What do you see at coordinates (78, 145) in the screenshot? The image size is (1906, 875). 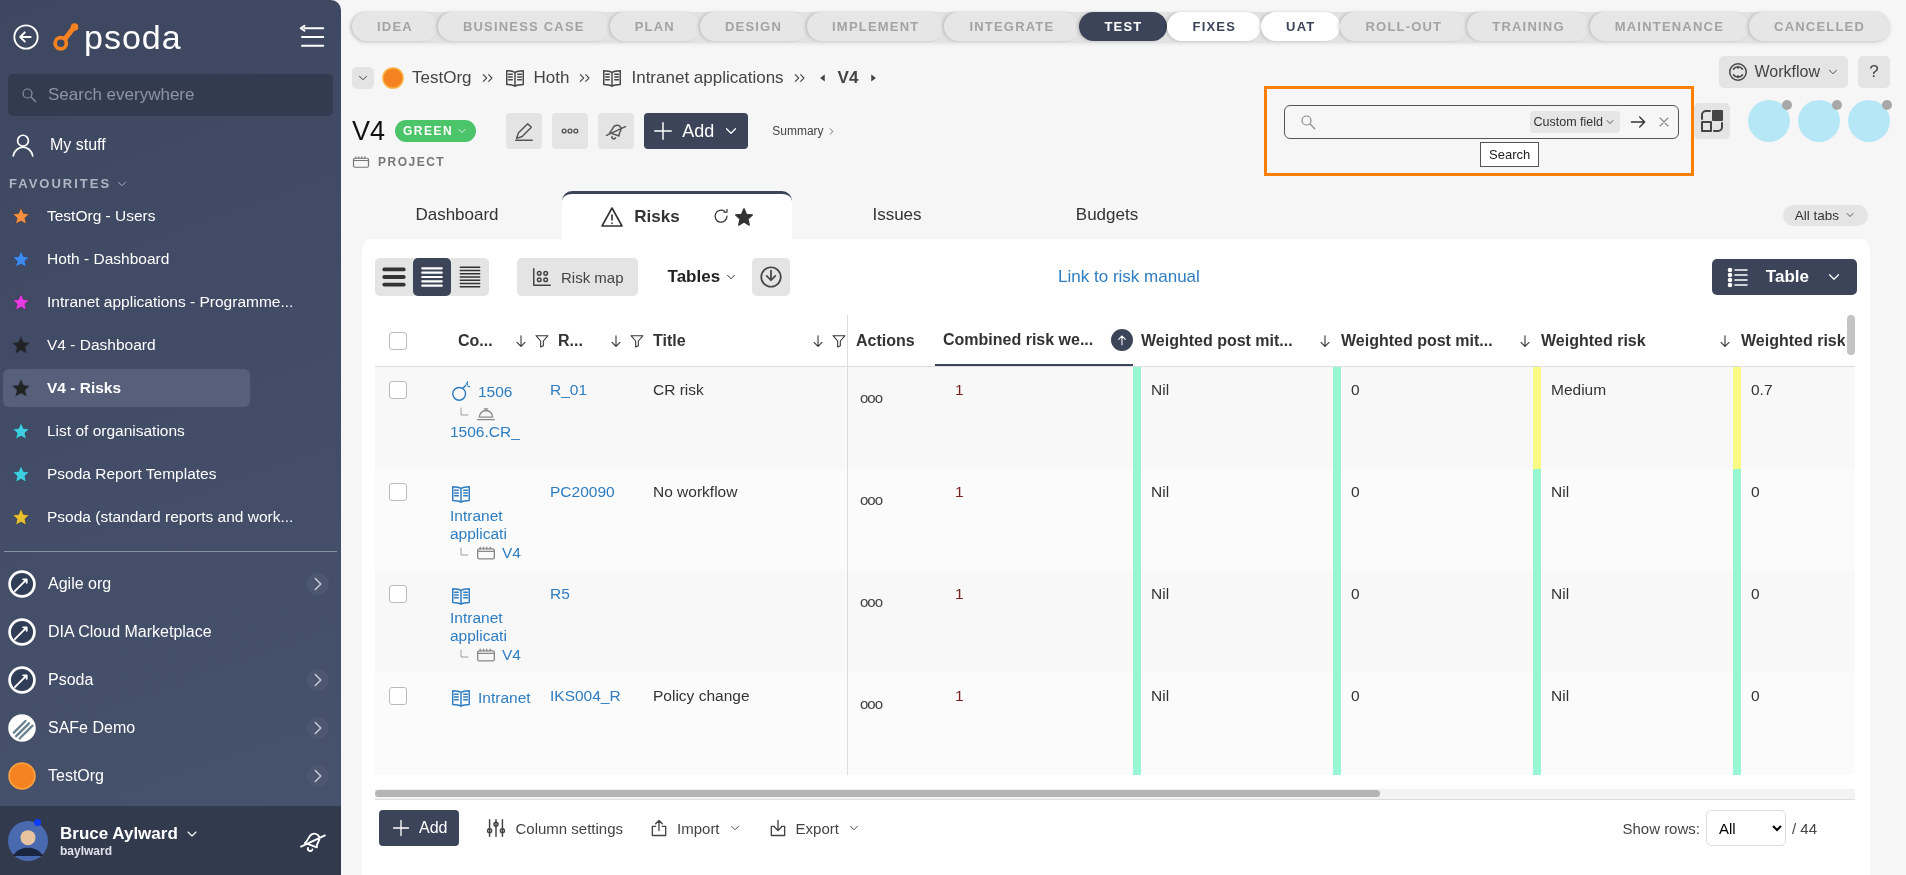 I see `my-stuff-link: My stuff` at bounding box center [78, 145].